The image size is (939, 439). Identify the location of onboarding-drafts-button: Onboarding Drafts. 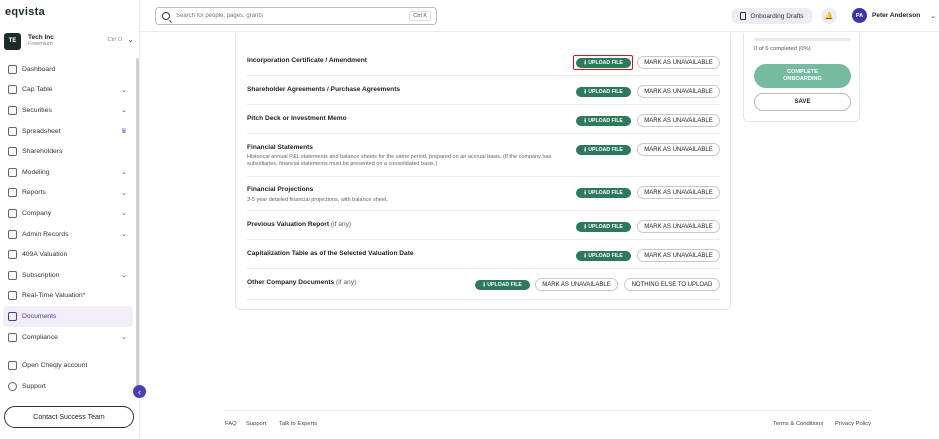
(772, 16).